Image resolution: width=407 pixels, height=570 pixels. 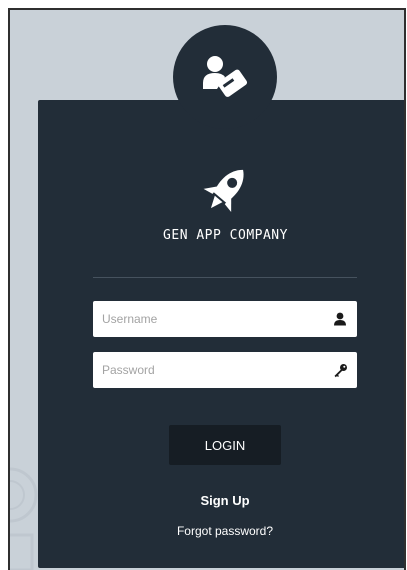 What do you see at coordinates (340, 370) in the screenshot?
I see `key-icon` at bounding box center [340, 370].